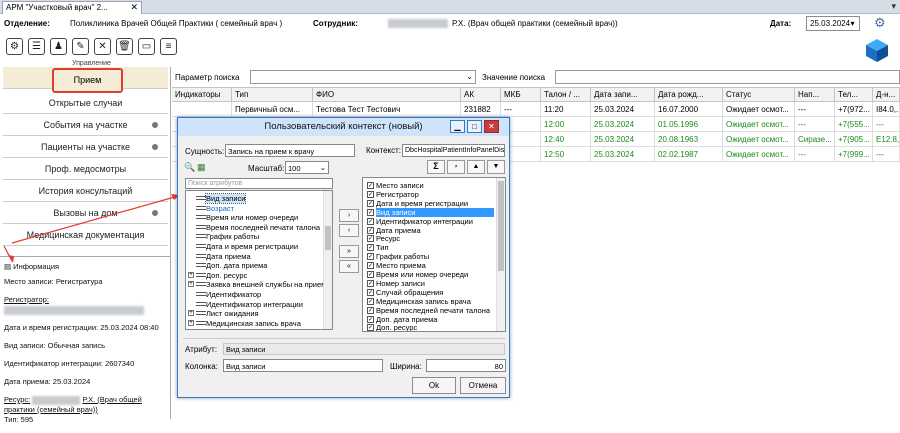 Image resolution: width=900 pixels, height=433 pixels. What do you see at coordinates (307, 167) in the screenshot?
I see `scale-select: 100 ⌄` at bounding box center [307, 167].